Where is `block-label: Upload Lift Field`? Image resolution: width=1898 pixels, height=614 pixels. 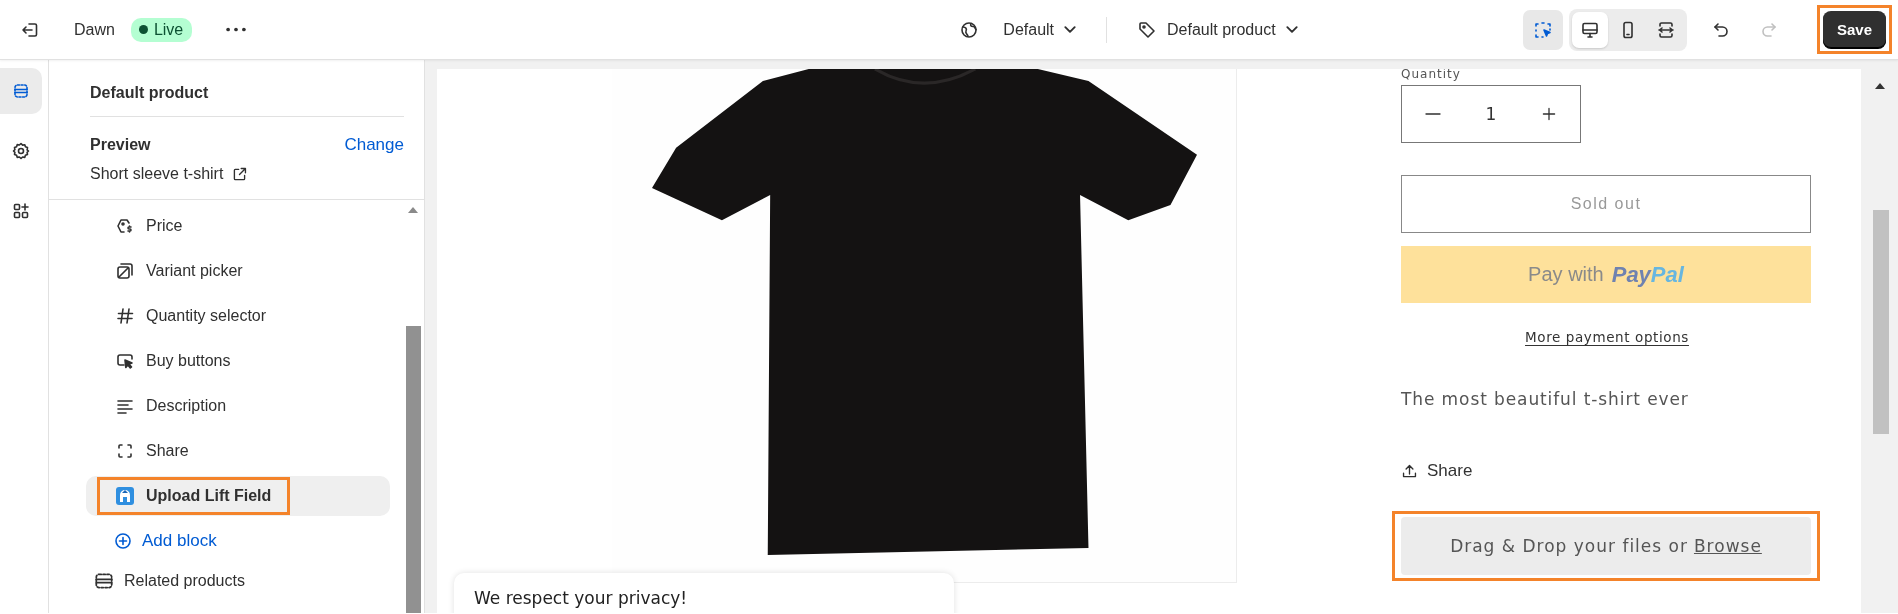 block-label: Upload Lift Field is located at coordinates (209, 496).